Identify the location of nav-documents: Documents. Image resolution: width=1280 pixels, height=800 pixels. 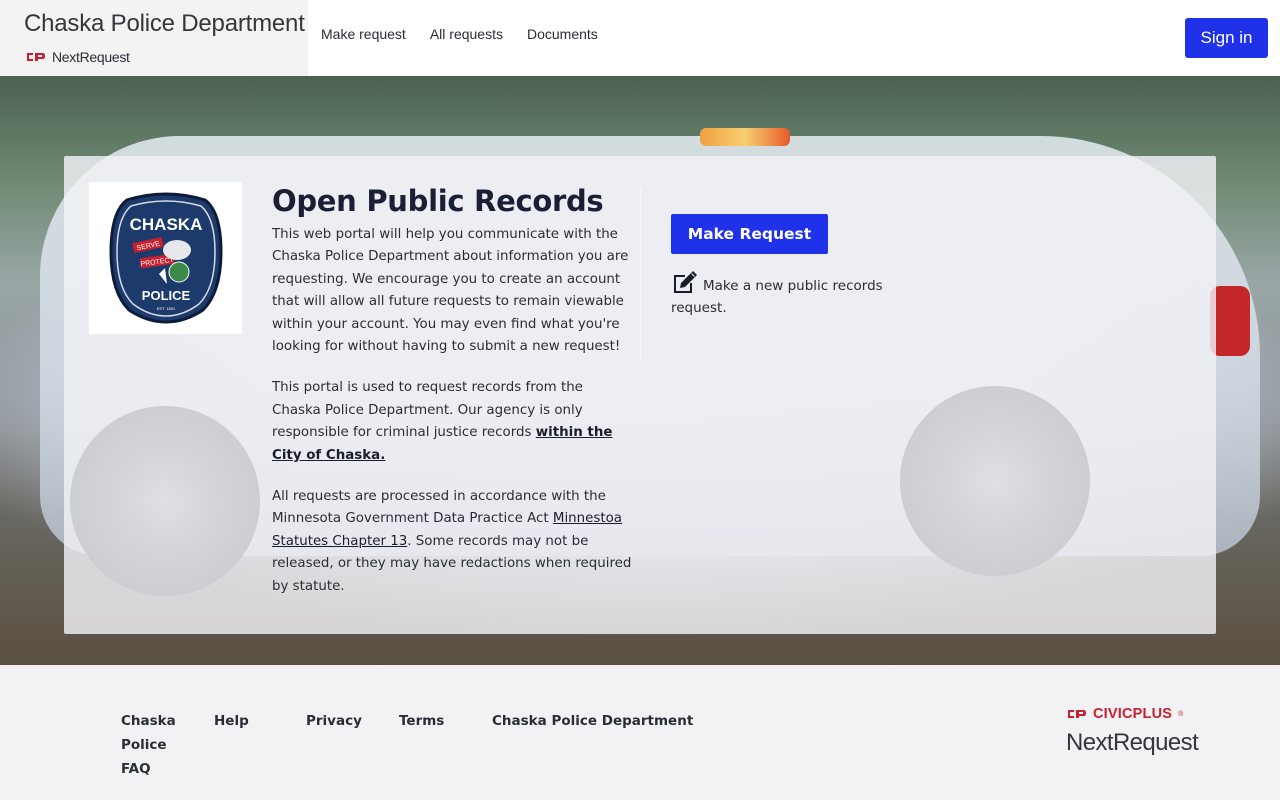
(562, 34).